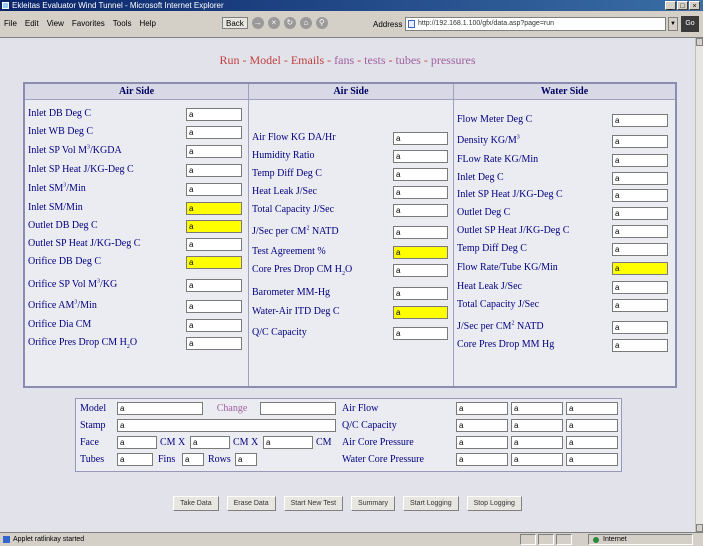  I want to click on refresh-icon: ↻, so click(289, 23).